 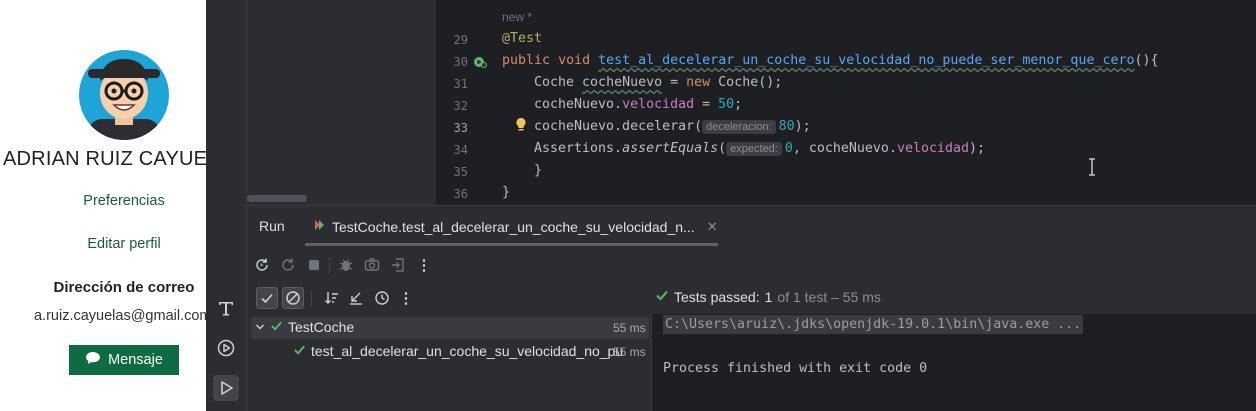 What do you see at coordinates (293, 298) in the screenshot?
I see `show-ignored-icon` at bounding box center [293, 298].